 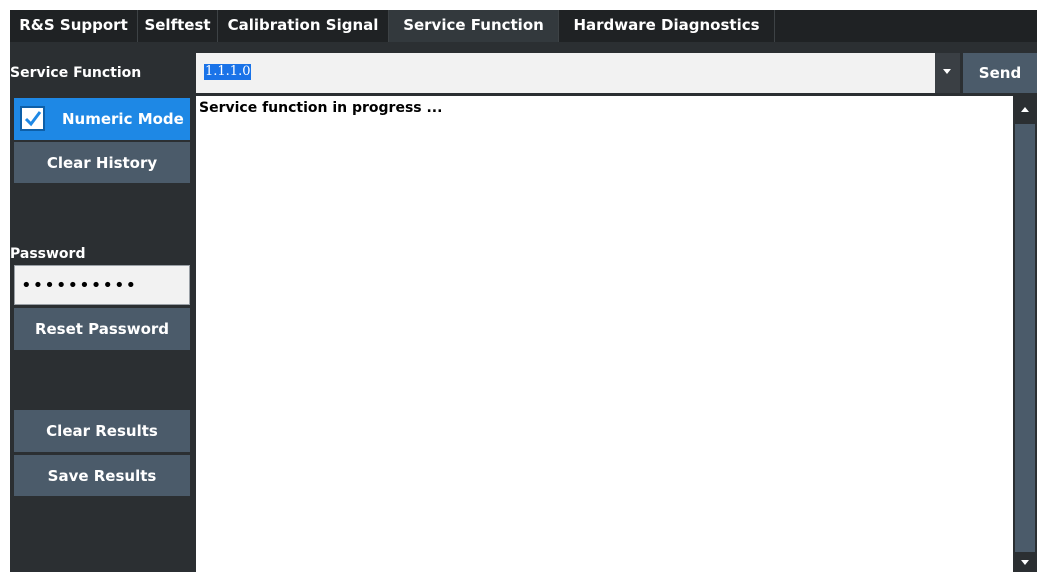 I want to click on tab-service-function: Service Function, so click(x=474, y=26).